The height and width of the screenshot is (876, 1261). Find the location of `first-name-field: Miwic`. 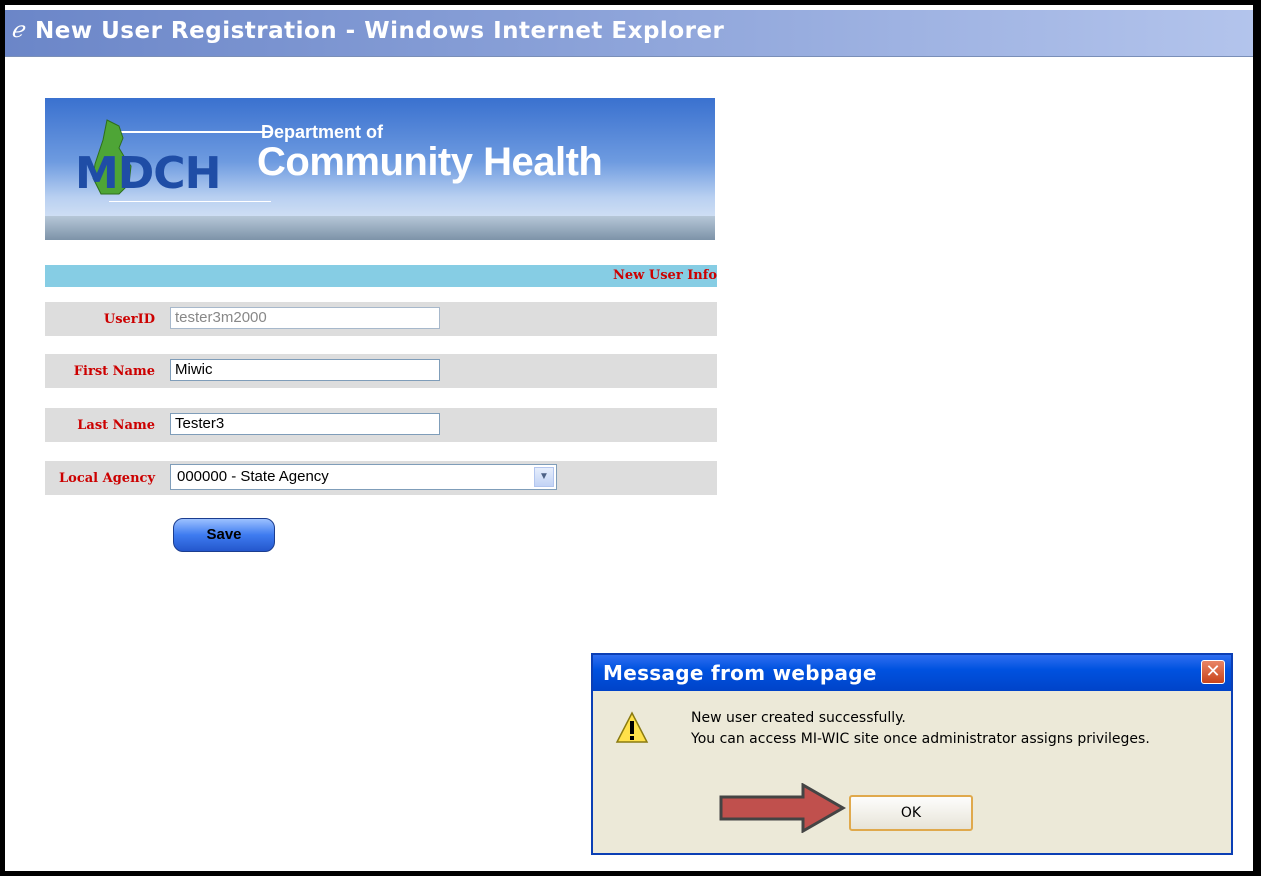

first-name-field: Miwic is located at coordinates (305, 370).